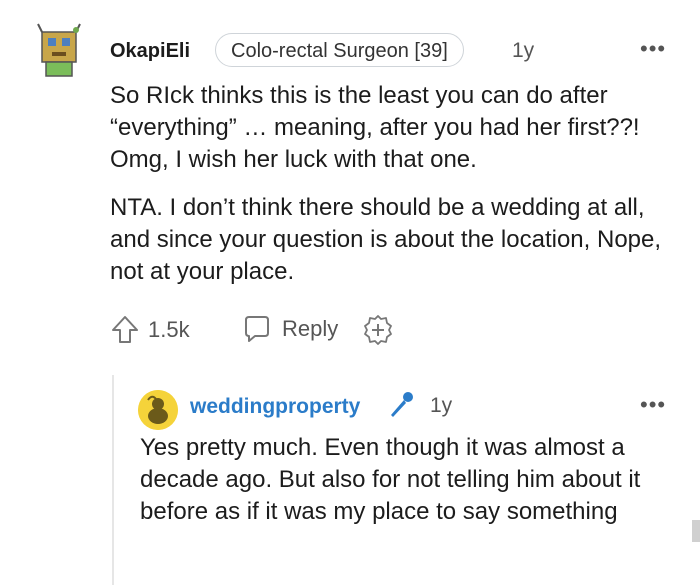  I want to click on reply-username: weddingproperty, so click(275, 407).